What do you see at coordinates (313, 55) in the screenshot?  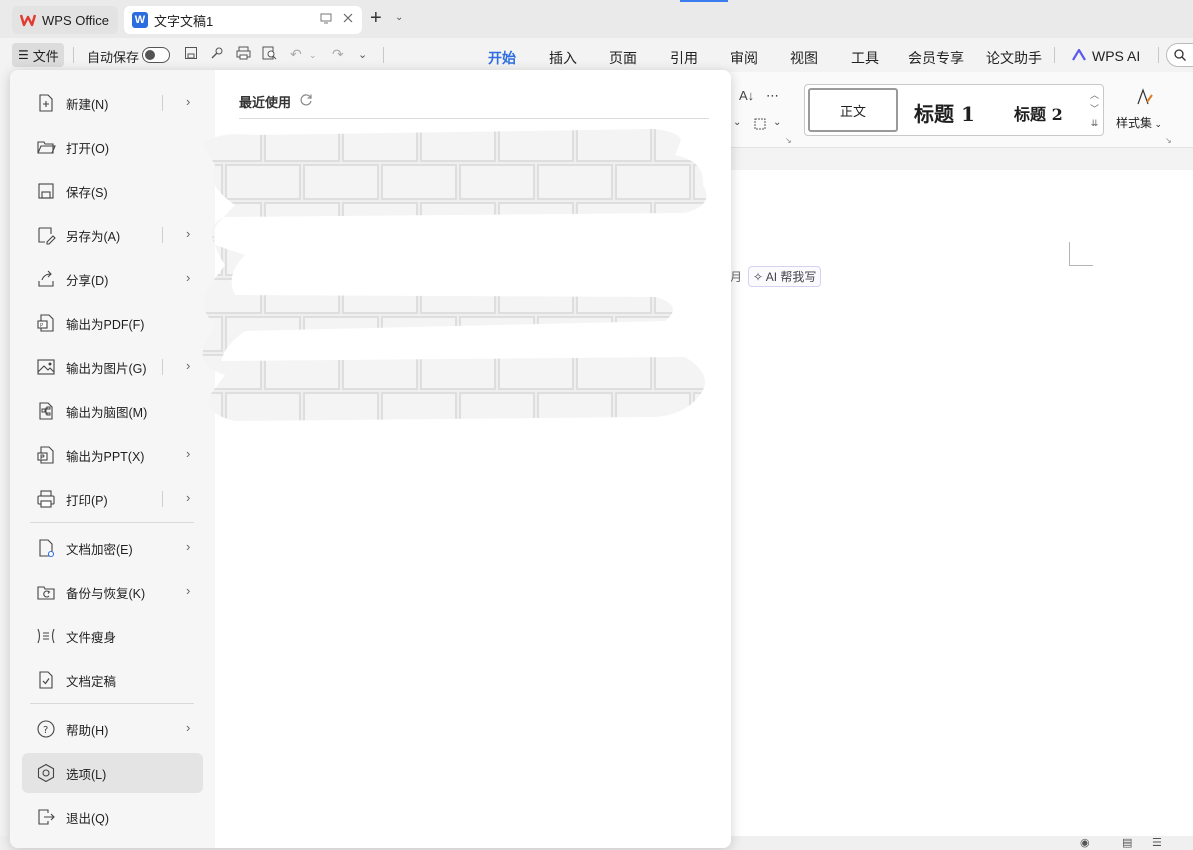 I see `undo-dropdown-icon: ⌄` at bounding box center [313, 55].